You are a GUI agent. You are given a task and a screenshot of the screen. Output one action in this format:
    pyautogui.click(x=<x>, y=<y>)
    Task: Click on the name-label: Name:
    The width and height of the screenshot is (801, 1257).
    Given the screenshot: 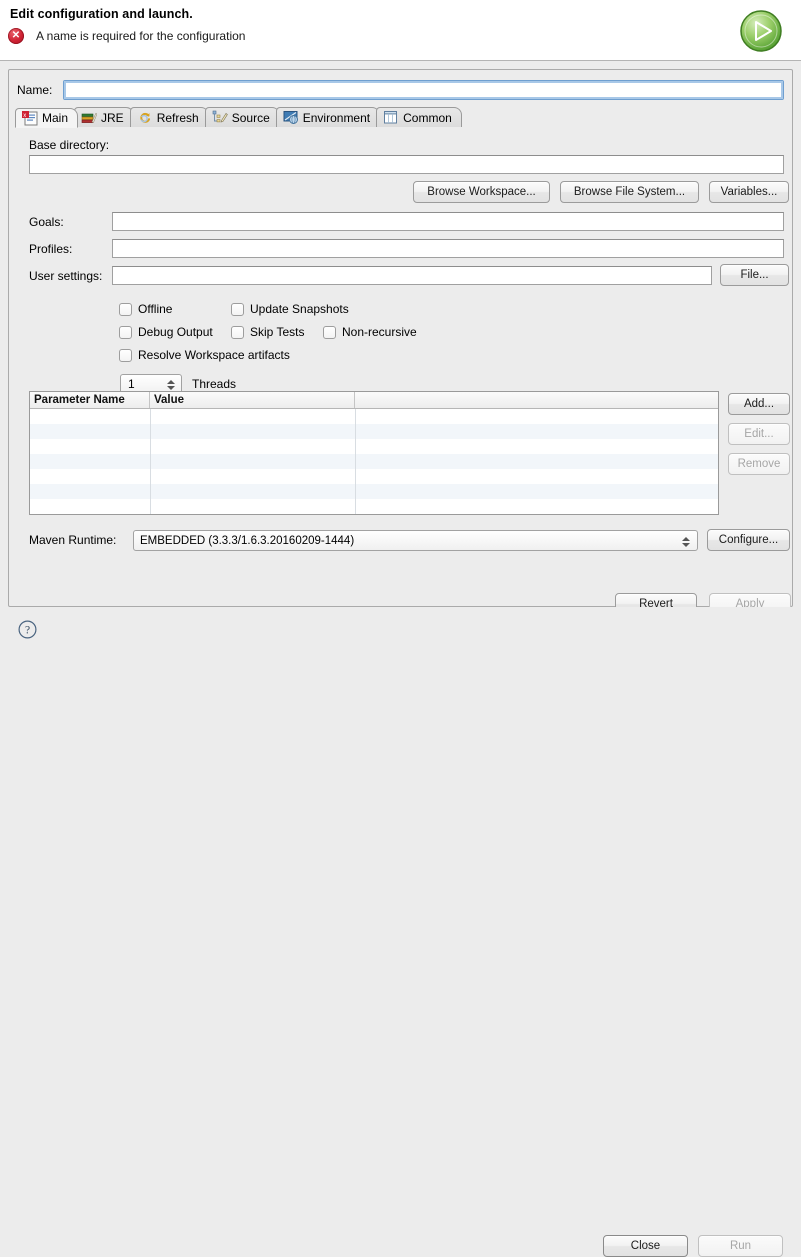 What is the action you would take?
    pyautogui.click(x=35, y=90)
    